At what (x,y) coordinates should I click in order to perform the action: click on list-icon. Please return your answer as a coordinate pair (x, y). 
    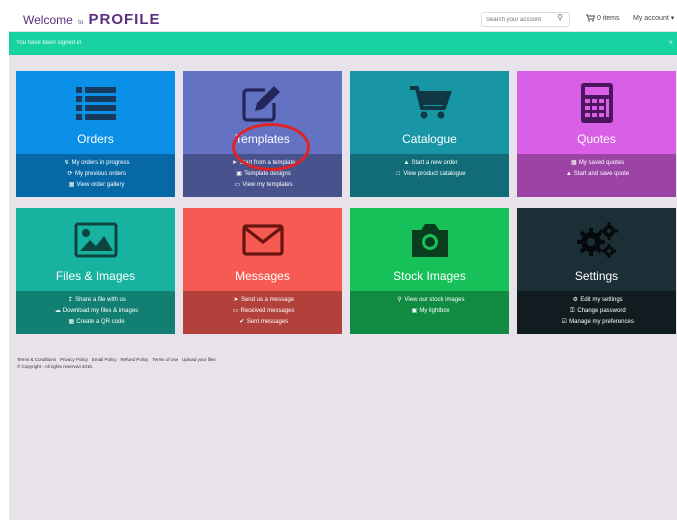
    Looking at the image, I should click on (95, 103).